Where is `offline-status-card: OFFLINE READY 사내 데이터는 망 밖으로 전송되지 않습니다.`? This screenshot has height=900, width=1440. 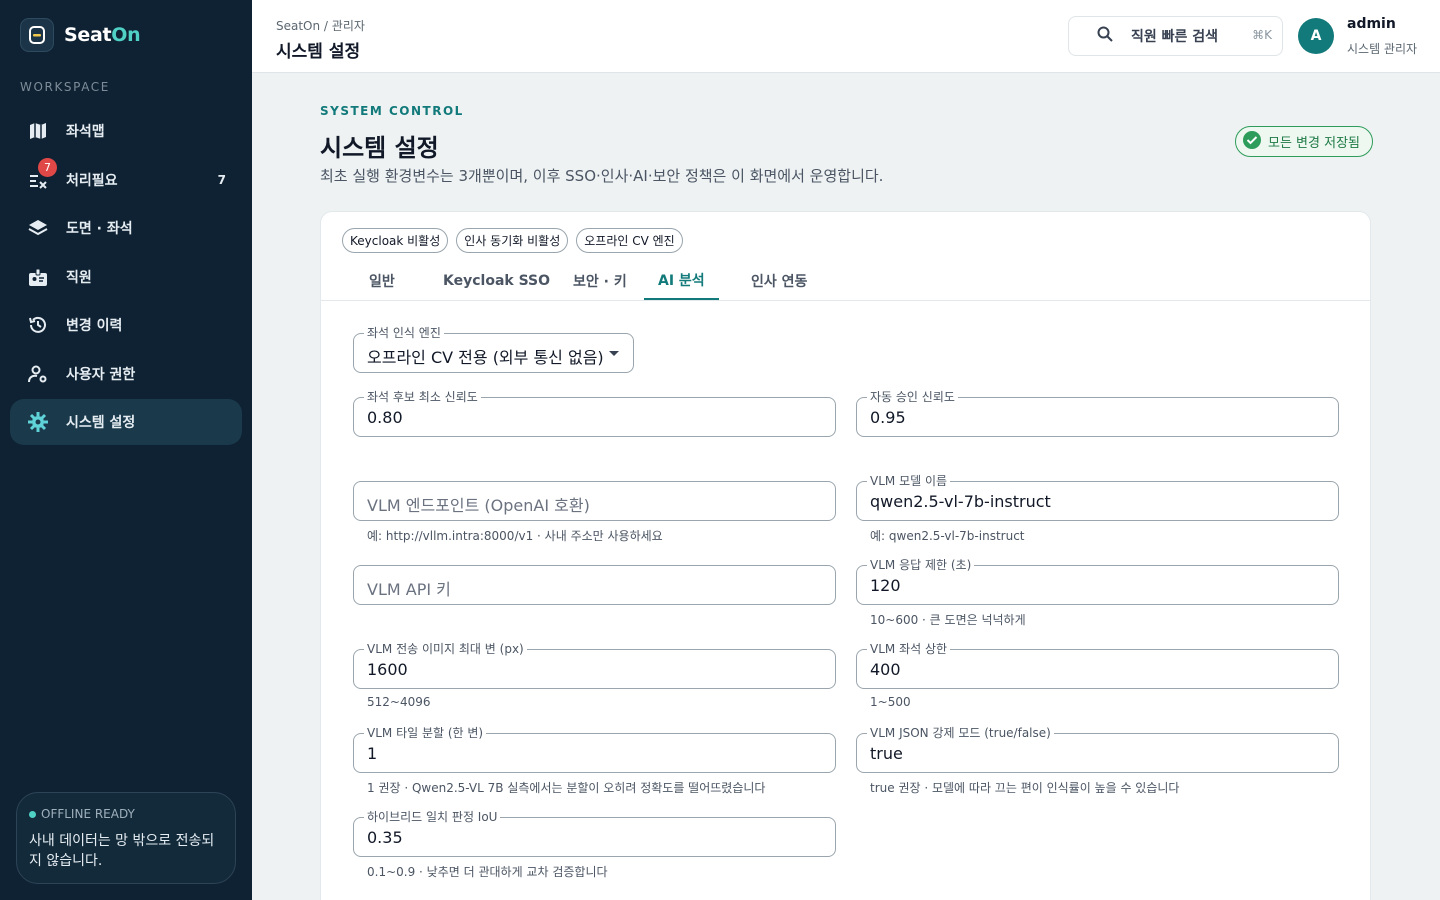 offline-status-card: OFFLINE READY 사내 데이터는 망 밖으로 전송되지 않습니다. is located at coordinates (126, 838).